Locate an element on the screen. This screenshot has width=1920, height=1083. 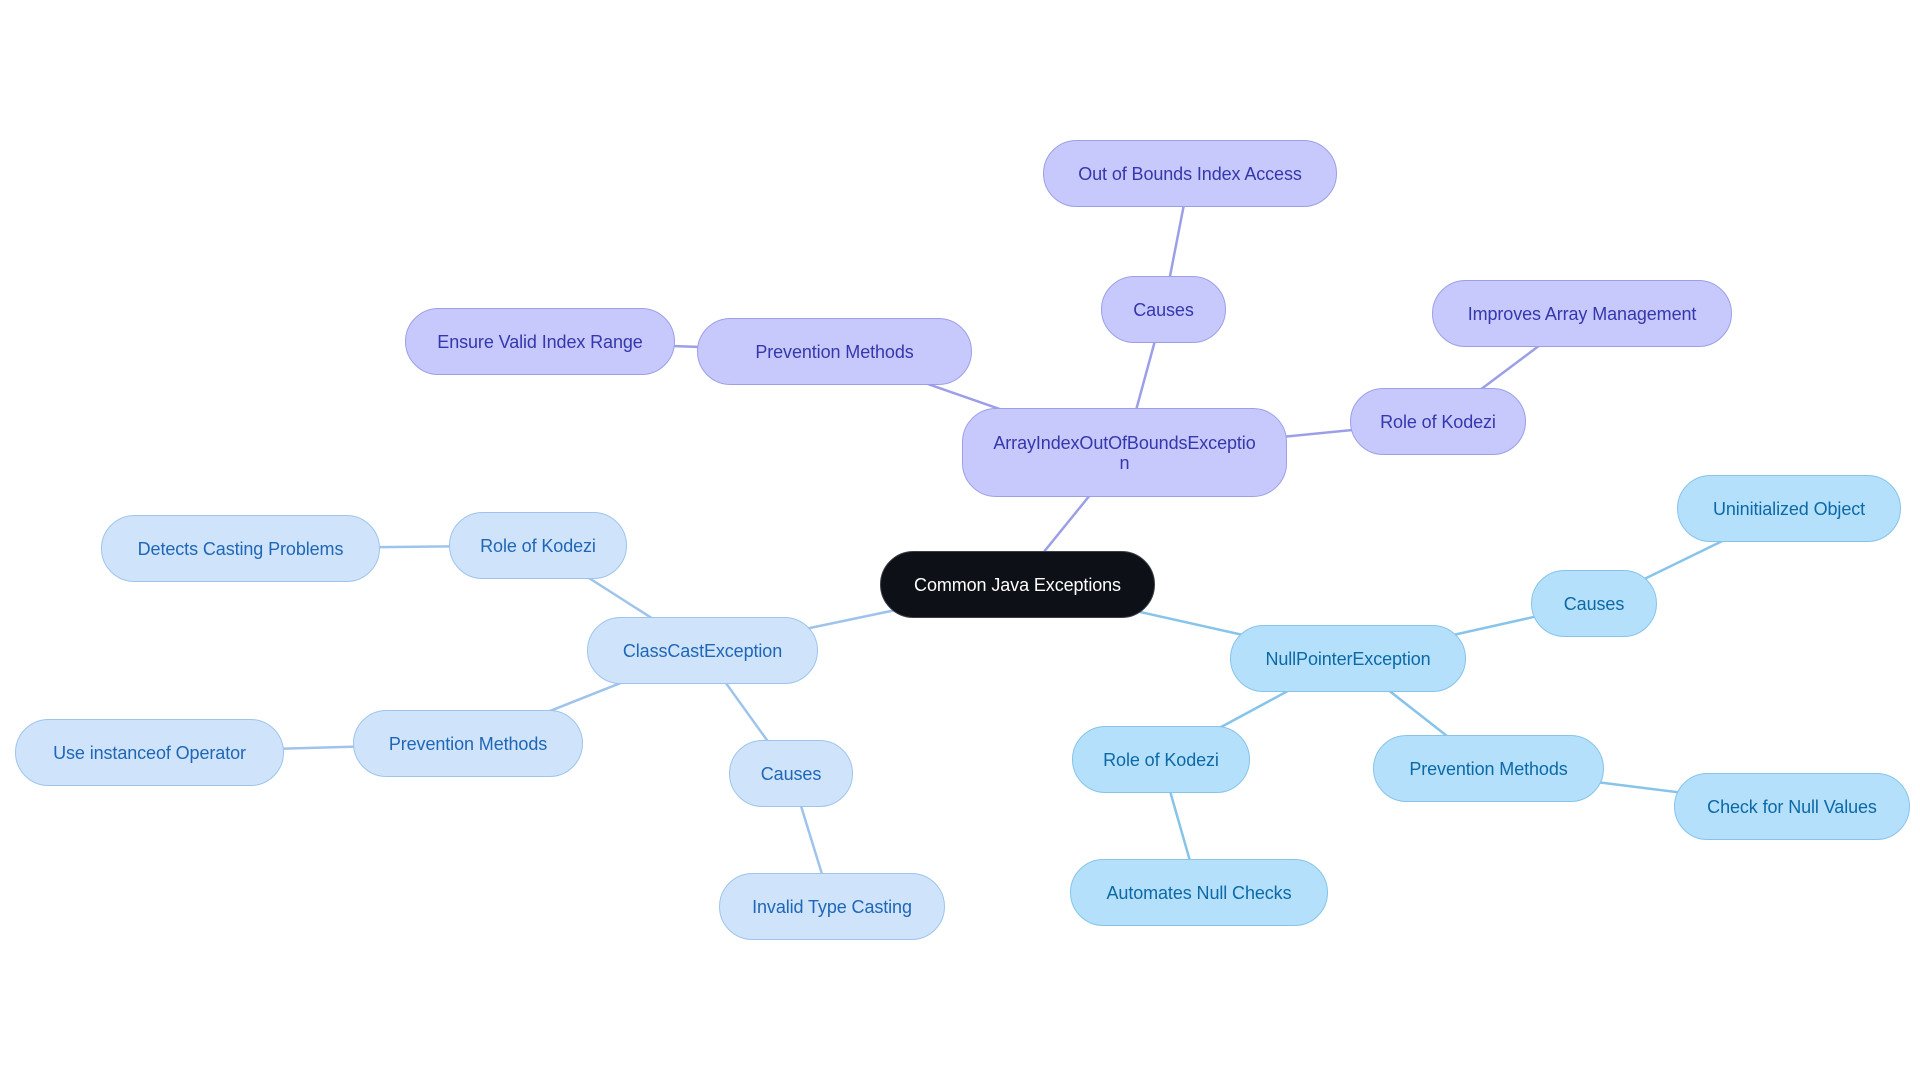
root-node-label: Common Java Exceptions is located at coordinates (1017, 584).